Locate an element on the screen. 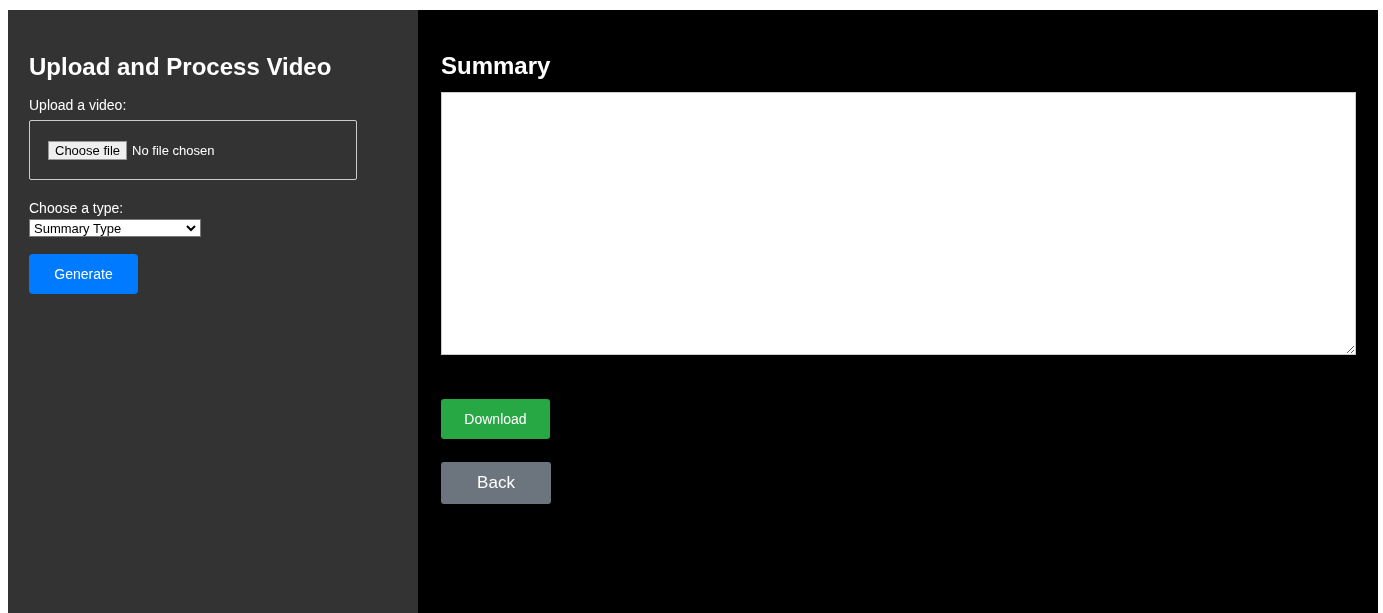 The height and width of the screenshot is (613, 1383). panel-title: Upload and Process Video is located at coordinates (181, 67).